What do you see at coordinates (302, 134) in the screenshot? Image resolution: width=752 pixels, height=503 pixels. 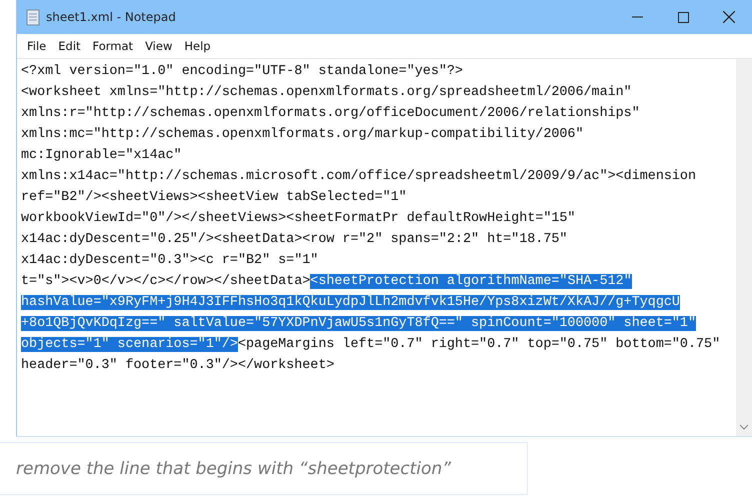 I see `code-text: xmlns:mc="http://schemas.openxmlformats.org/markup-compatibility/2006"` at bounding box center [302, 134].